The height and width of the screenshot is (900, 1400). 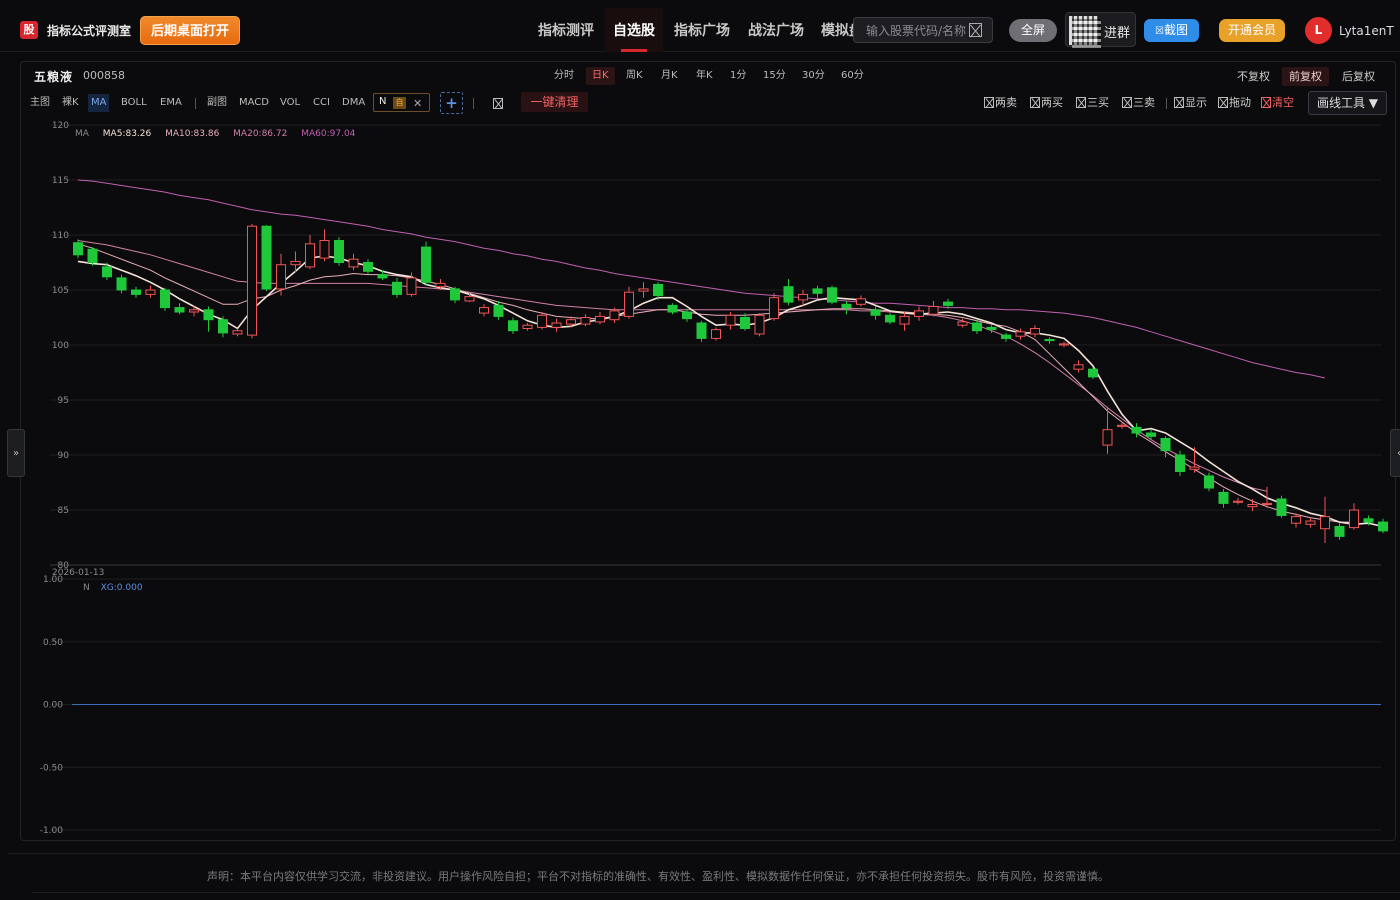 I want to click on screenshot-button: ☒截图, so click(x=1171, y=30).